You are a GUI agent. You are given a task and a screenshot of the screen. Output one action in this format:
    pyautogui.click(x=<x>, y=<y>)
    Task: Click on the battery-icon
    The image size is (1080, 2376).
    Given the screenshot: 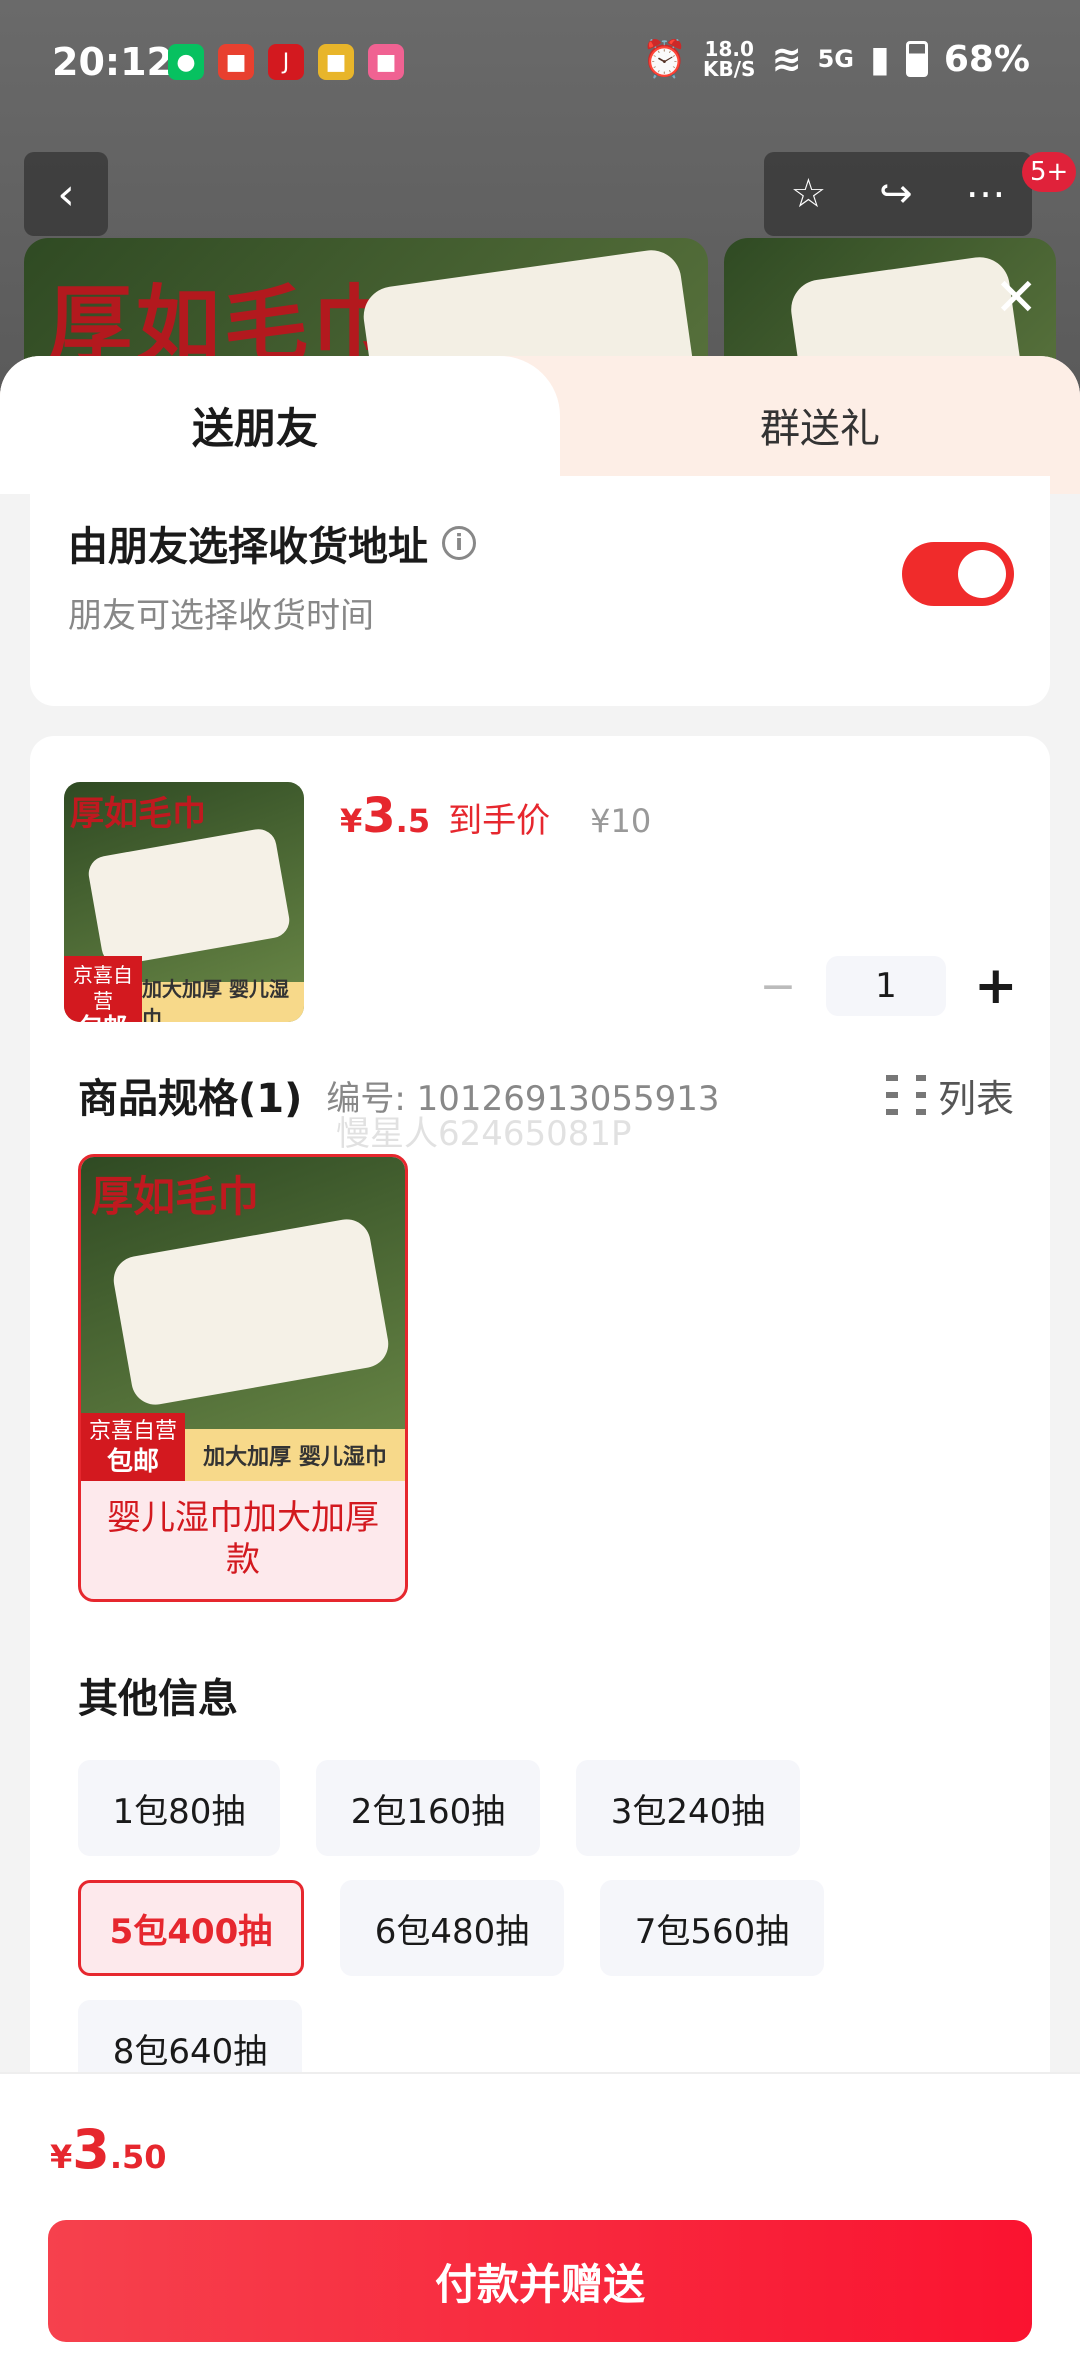 What is the action you would take?
    pyautogui.click(x=916, y=59)
    